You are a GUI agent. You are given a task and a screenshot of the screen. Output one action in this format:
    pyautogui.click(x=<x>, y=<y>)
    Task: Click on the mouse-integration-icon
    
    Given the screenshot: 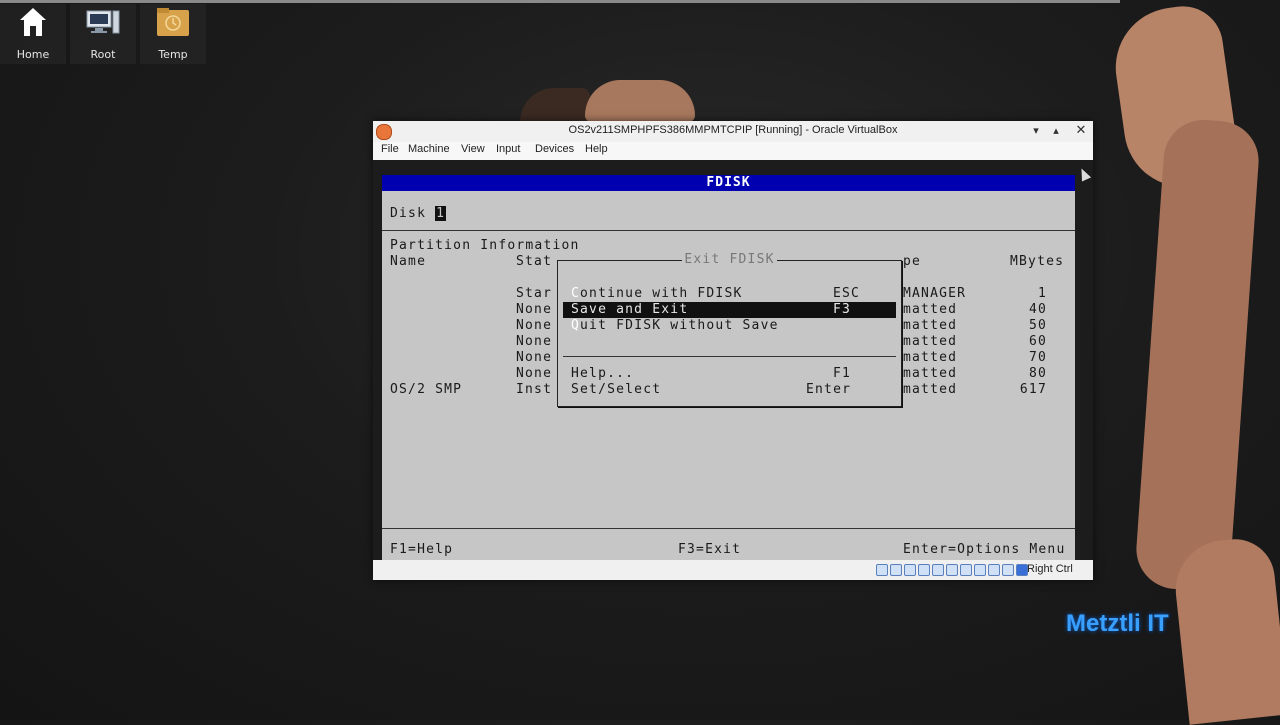 What is the action you would take?
    pyautogui.click(x=1008, y=570)
    